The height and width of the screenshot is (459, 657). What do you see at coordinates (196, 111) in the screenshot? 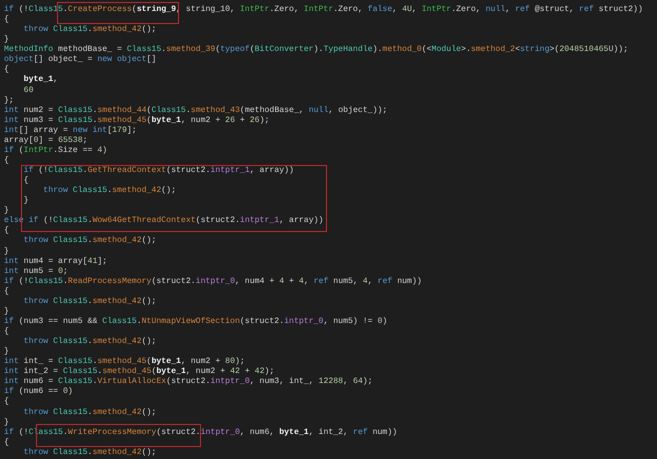
I see `code-line: int num2 = Class15.smethod_44(Class15.smethod_43(methodBase_, null, object_));` at bounding box center [196, 111].